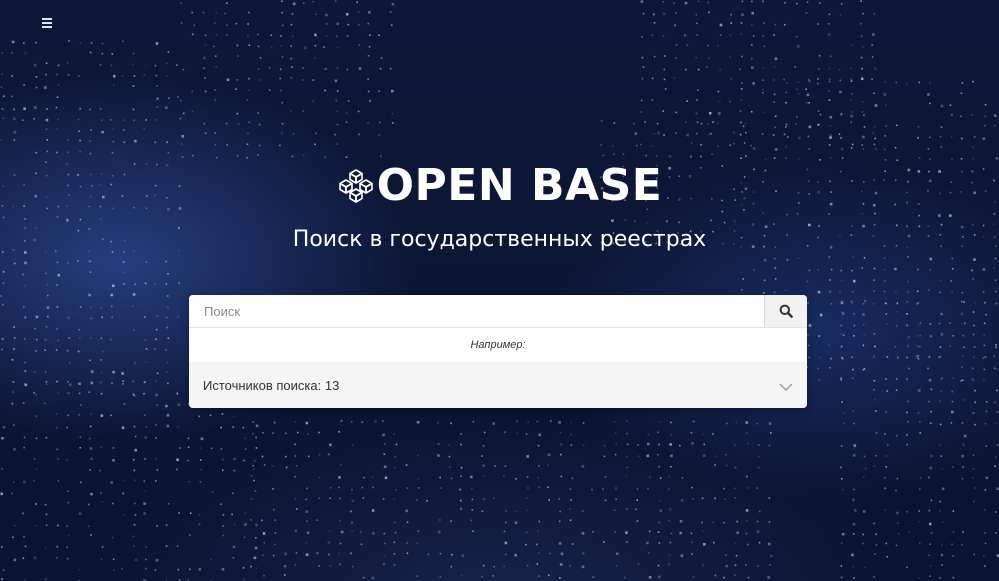 This screenshot has height=581, width=999. I want to click on search-input, so click(476, 311).